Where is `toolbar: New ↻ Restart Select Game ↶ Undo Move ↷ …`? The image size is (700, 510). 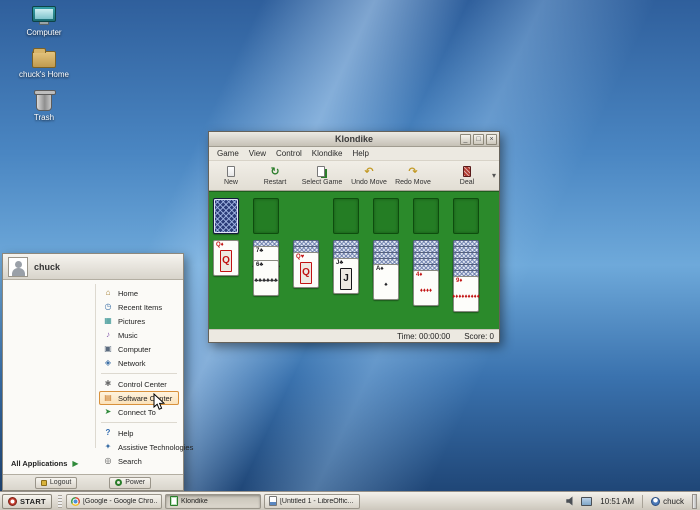
toolbar: New ↻ Restart Select Game ↶ Undo Move ↷ … is located at coordinates (354, 176).